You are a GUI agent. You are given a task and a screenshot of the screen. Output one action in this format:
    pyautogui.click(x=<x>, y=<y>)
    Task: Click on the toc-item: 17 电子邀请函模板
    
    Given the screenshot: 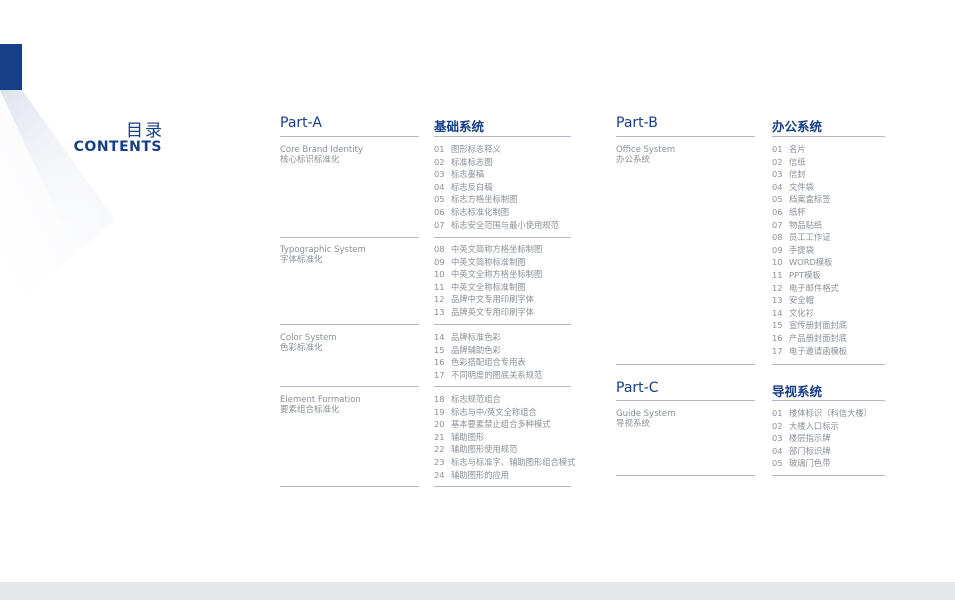 What is the action you would take?
    pyautogui.click(x=809, y=351)
    